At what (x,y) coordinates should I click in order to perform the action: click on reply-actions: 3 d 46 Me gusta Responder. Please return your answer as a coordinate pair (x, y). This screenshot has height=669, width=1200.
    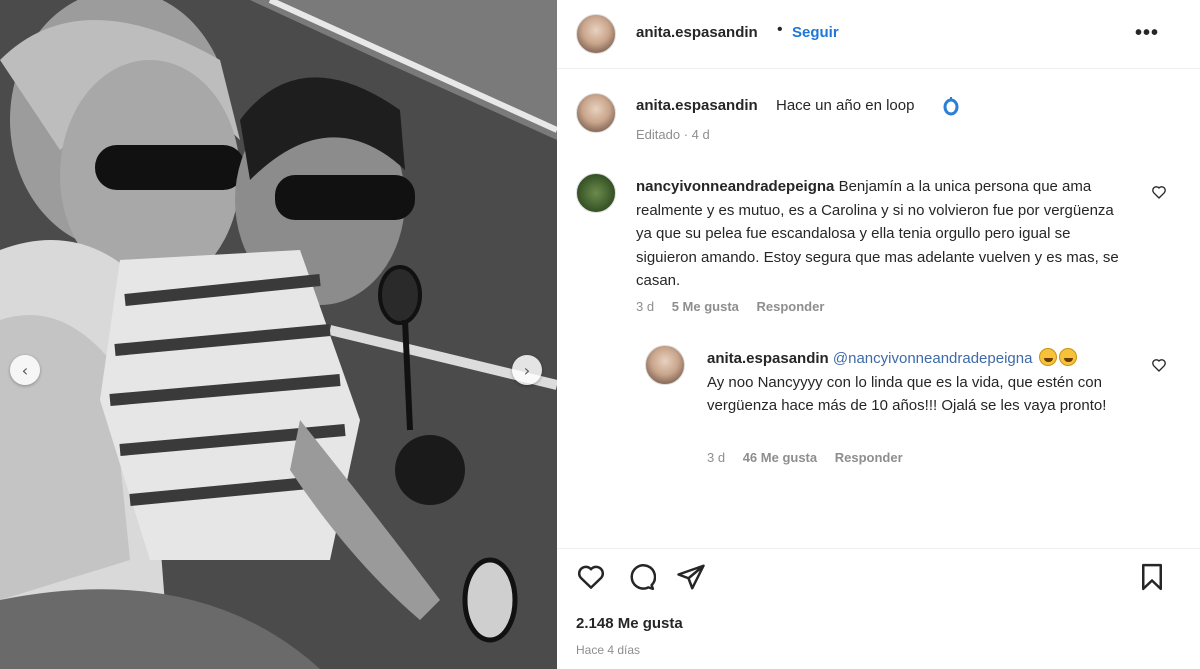
    Looking at the image, I should click on (812, 457).